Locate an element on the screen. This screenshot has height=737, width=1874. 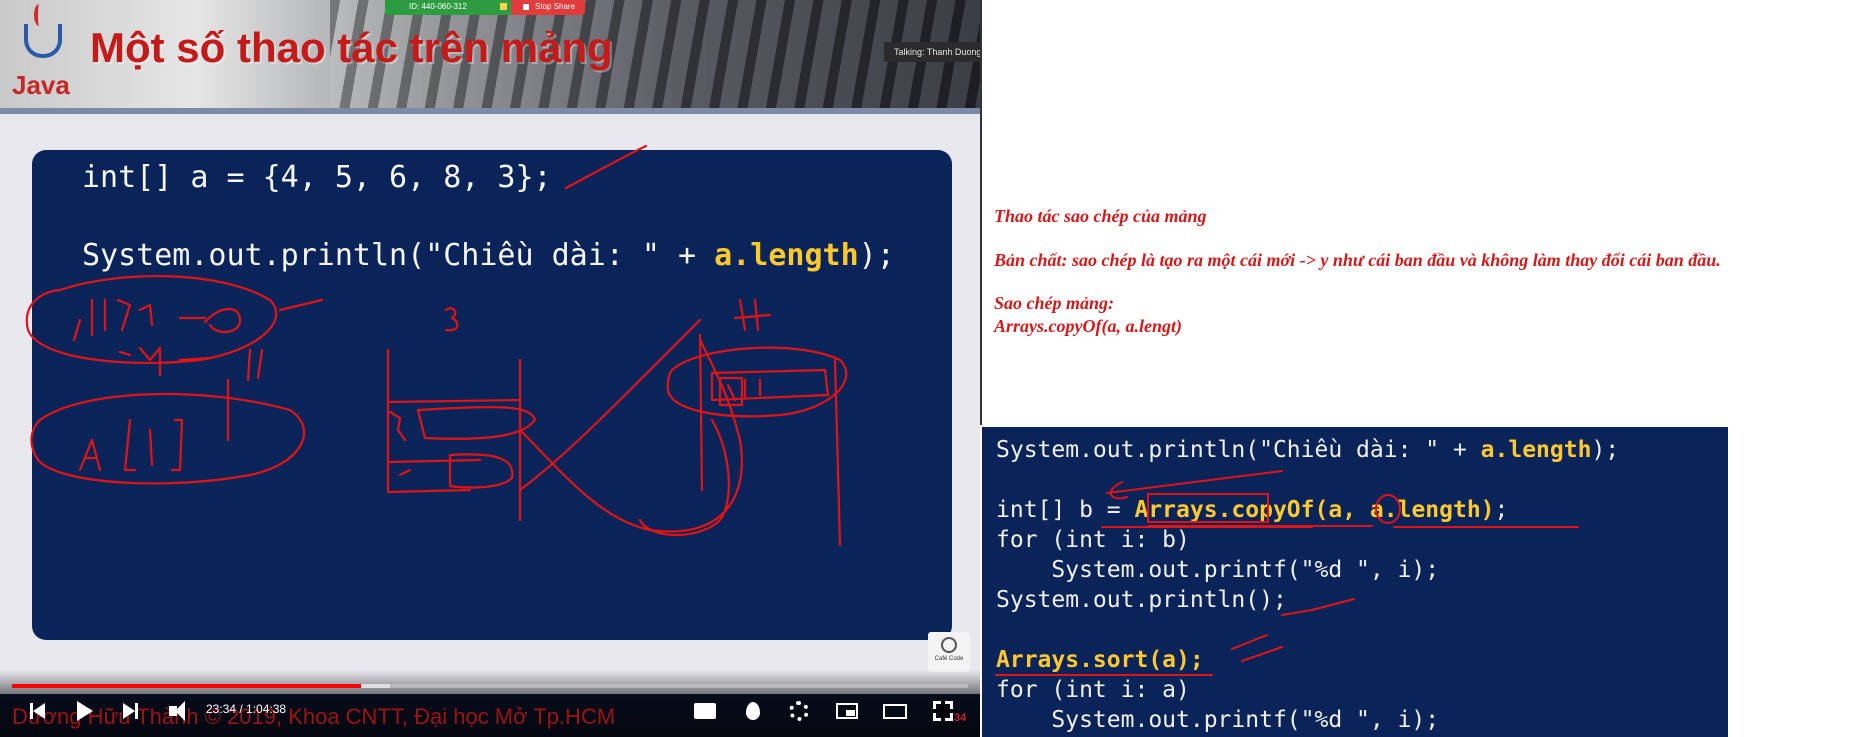
code-keyword: a, is located at coordinates (1349, 510).